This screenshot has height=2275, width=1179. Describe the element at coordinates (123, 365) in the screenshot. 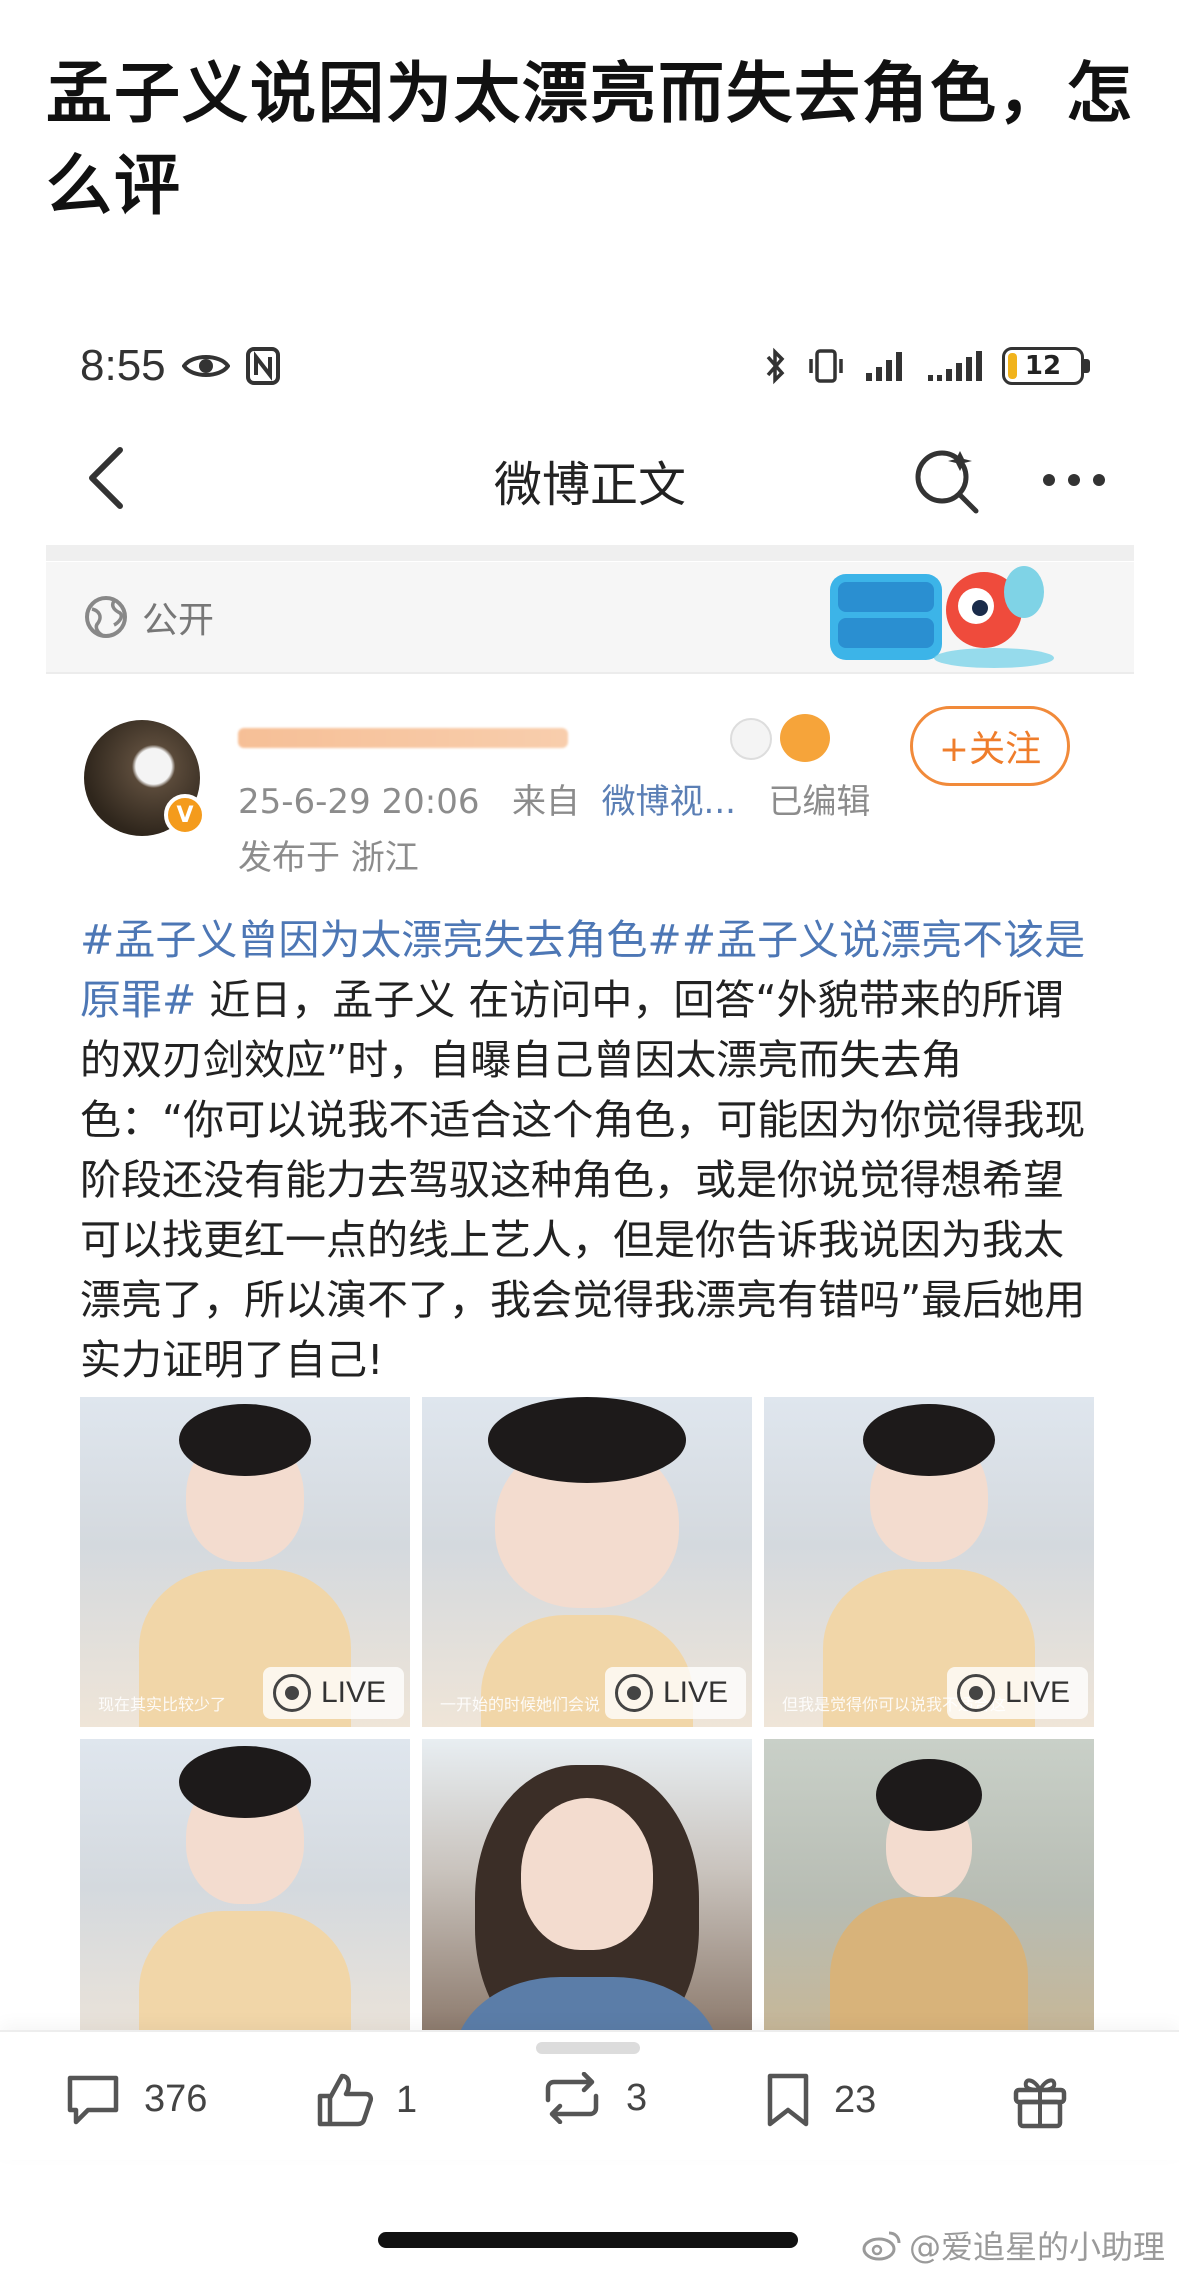

I see `status-time: 8:55` at that location.